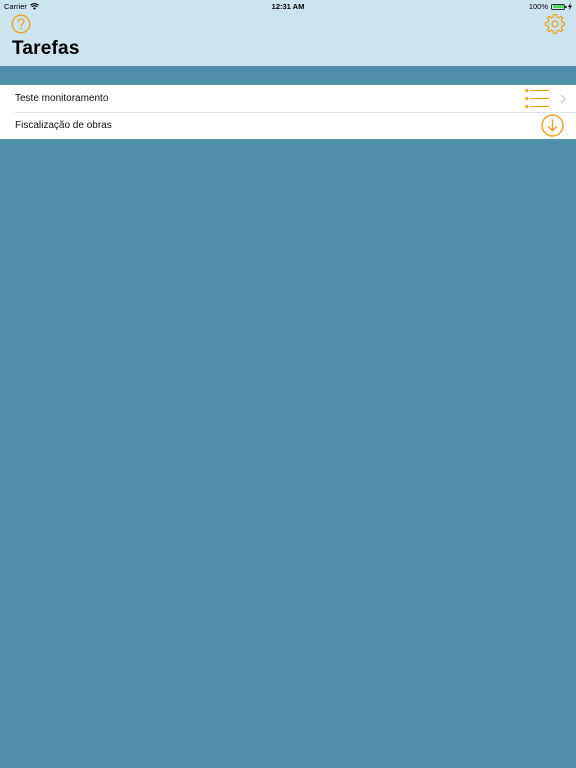 This screenshot has height=768, width=576. Describe the element at coordinates (537, 98) in the screenshot. I see `list-icon` at that location.